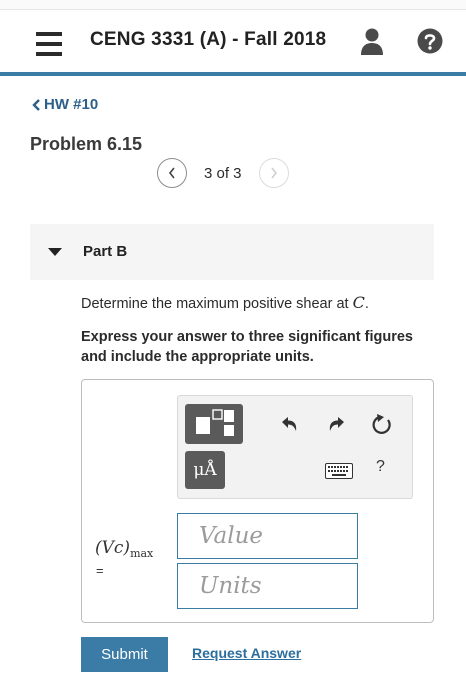 The height and width of the screenshot is (700, 466). What do you see at coordinates (113, 548) in the screenshot?
I see `answer-variable-main: (Vc)` at bounding box center [113, 548].